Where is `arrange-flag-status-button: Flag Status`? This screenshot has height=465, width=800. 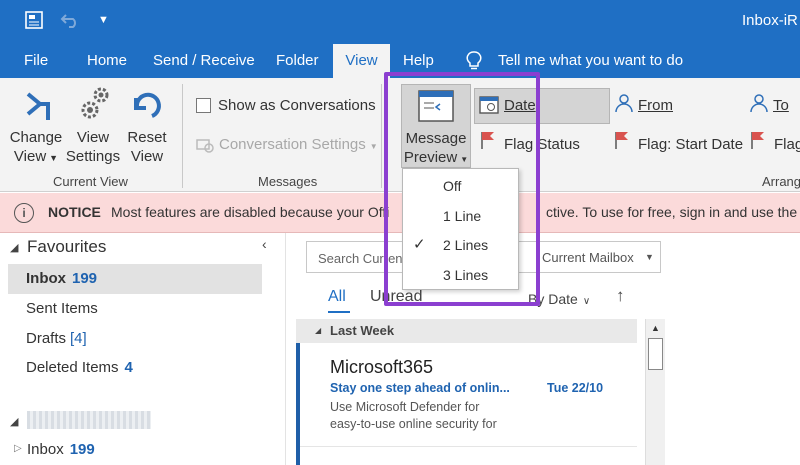
arrange-flag-status-button: Flag Status is located at coordinates (542, 144).